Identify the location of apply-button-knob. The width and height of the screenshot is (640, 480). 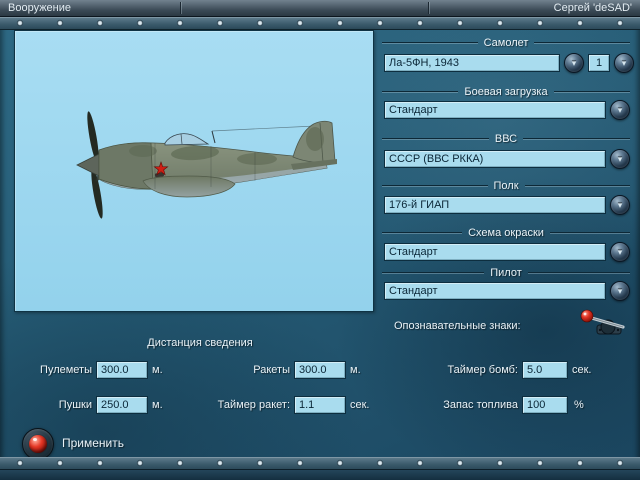
(38, 444).